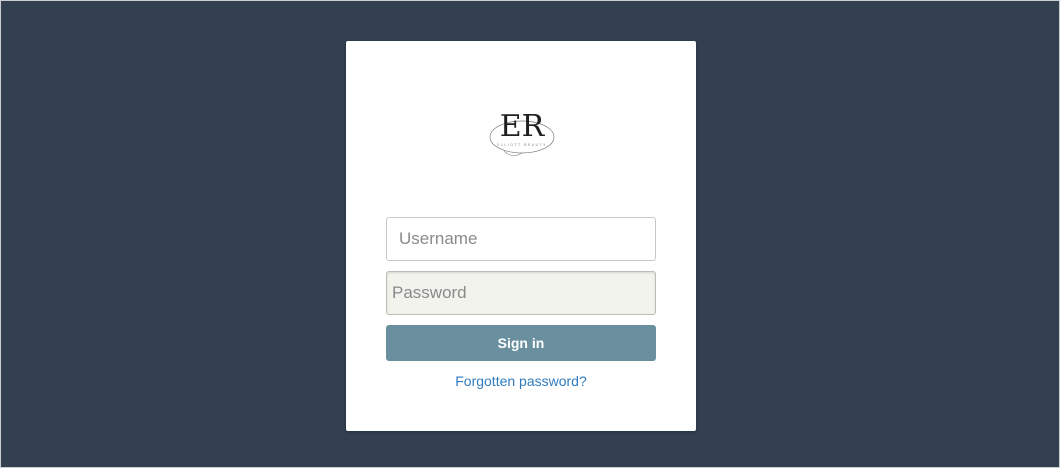  What do you see at coordinates (521, 343) in the screenshot?
I see `sign-in-button: Sign in` at bounding box center [521, 343].